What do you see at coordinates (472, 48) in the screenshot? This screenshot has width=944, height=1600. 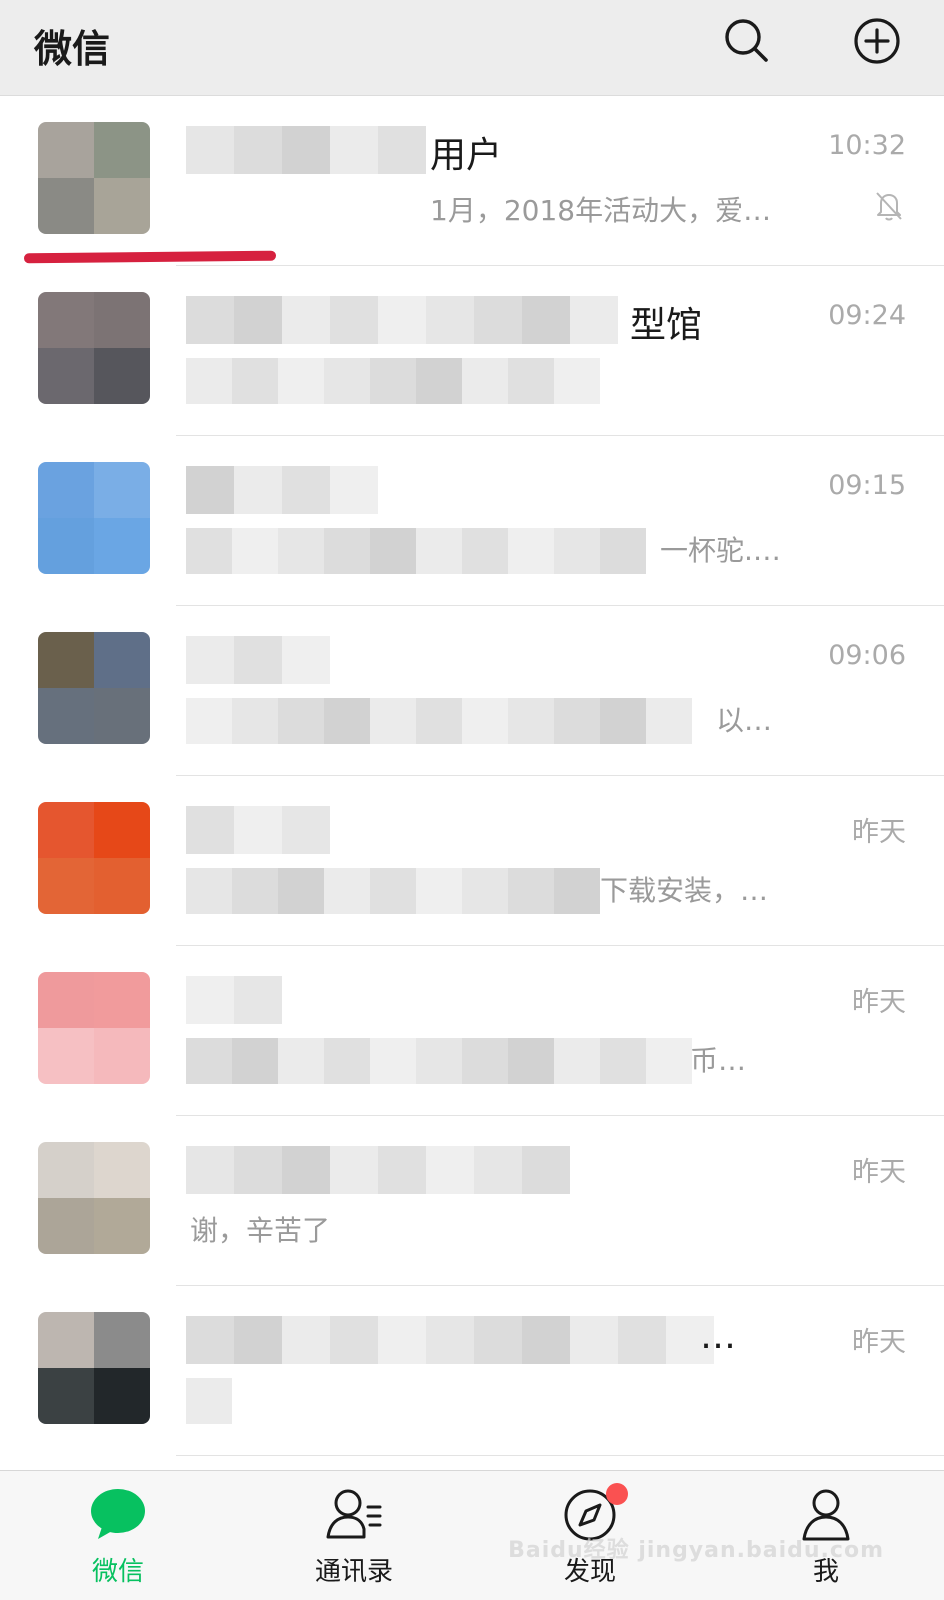 I see `top-bar: 微信` at bounding box center [472, 48].